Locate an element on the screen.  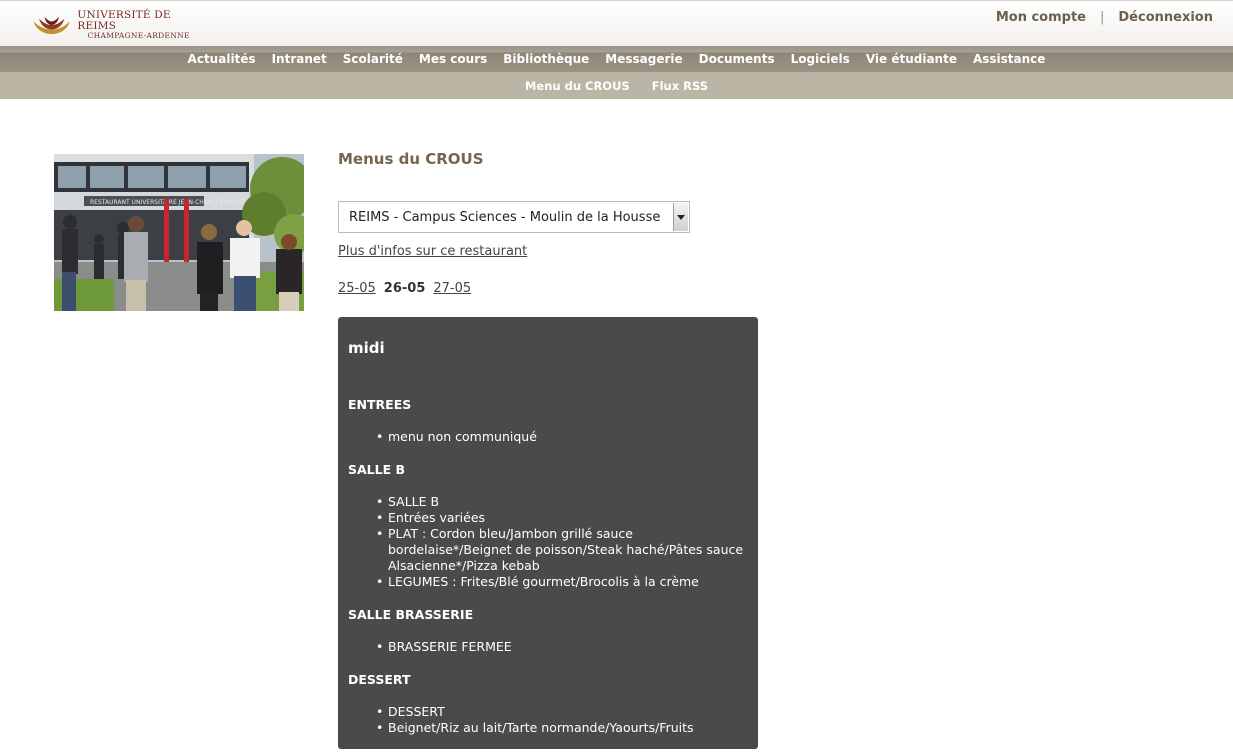
nav-item-menu-crous: Menu du CROUS is located at coordinates (577, 86).